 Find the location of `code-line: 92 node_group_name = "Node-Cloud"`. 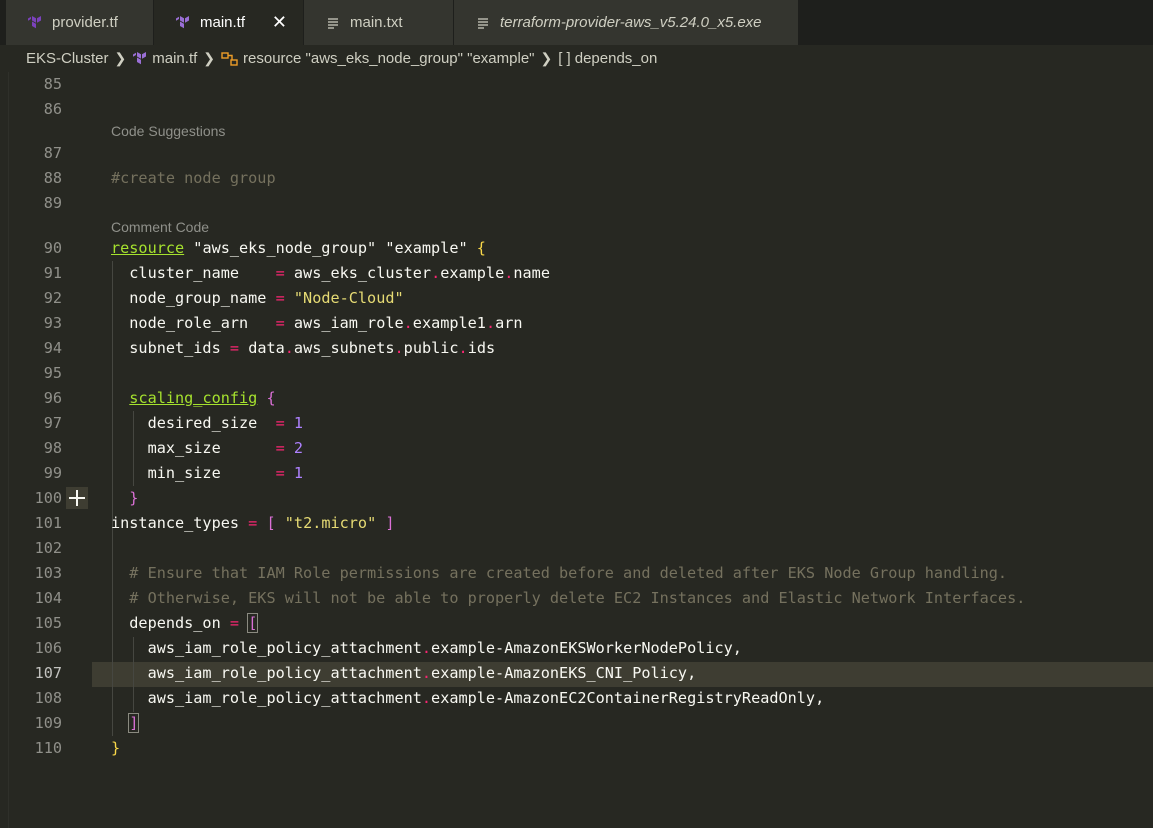

code-line: 92 node_group_name = "Node-Cloud" is located at coordinates (576, 298).